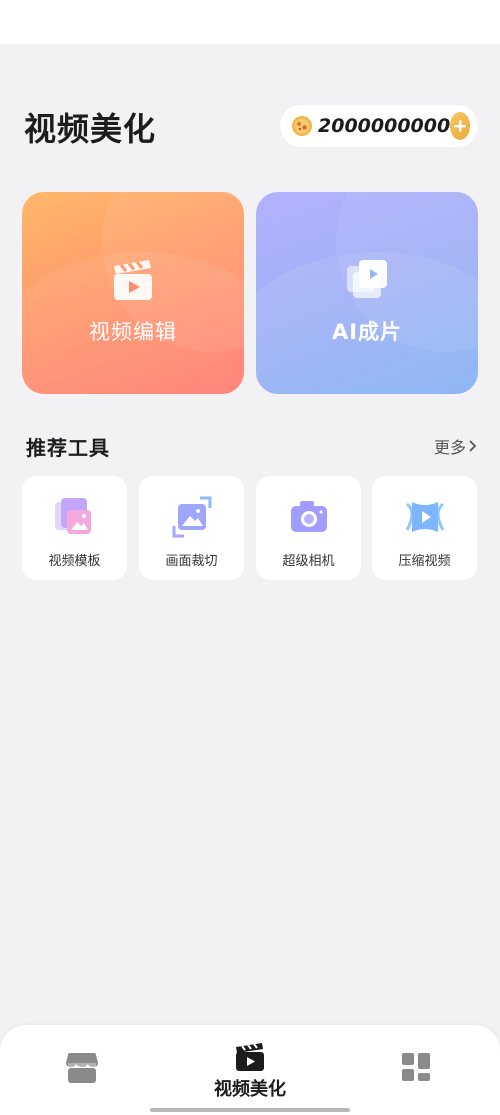  Describe the element at coordinates (74, 561) in the screenshot. I see `tool-label: 视频模板` at that location.